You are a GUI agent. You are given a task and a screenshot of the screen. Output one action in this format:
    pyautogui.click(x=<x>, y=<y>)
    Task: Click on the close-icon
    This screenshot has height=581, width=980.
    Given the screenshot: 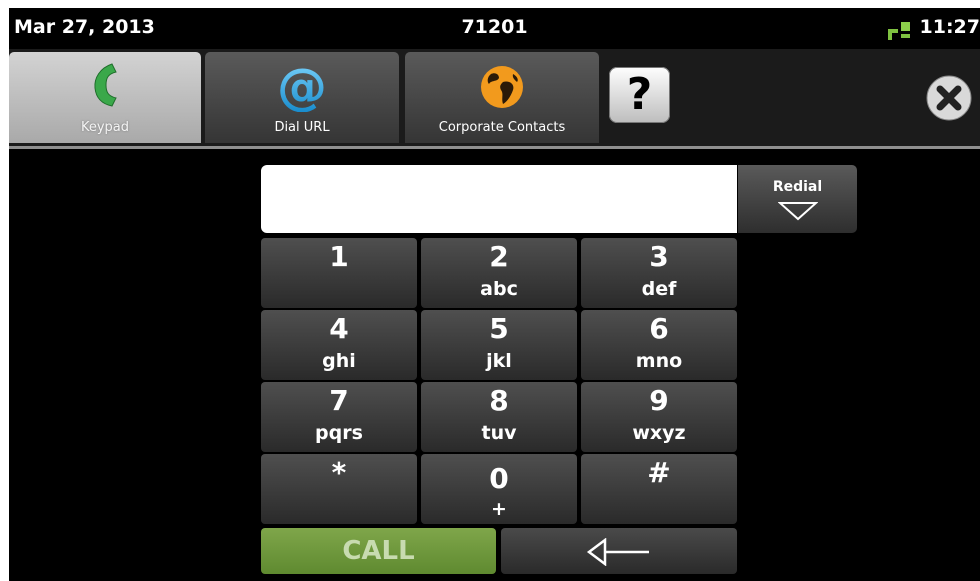 What is the action you would take?
    pyautogui.click(x=949, y=98)
    